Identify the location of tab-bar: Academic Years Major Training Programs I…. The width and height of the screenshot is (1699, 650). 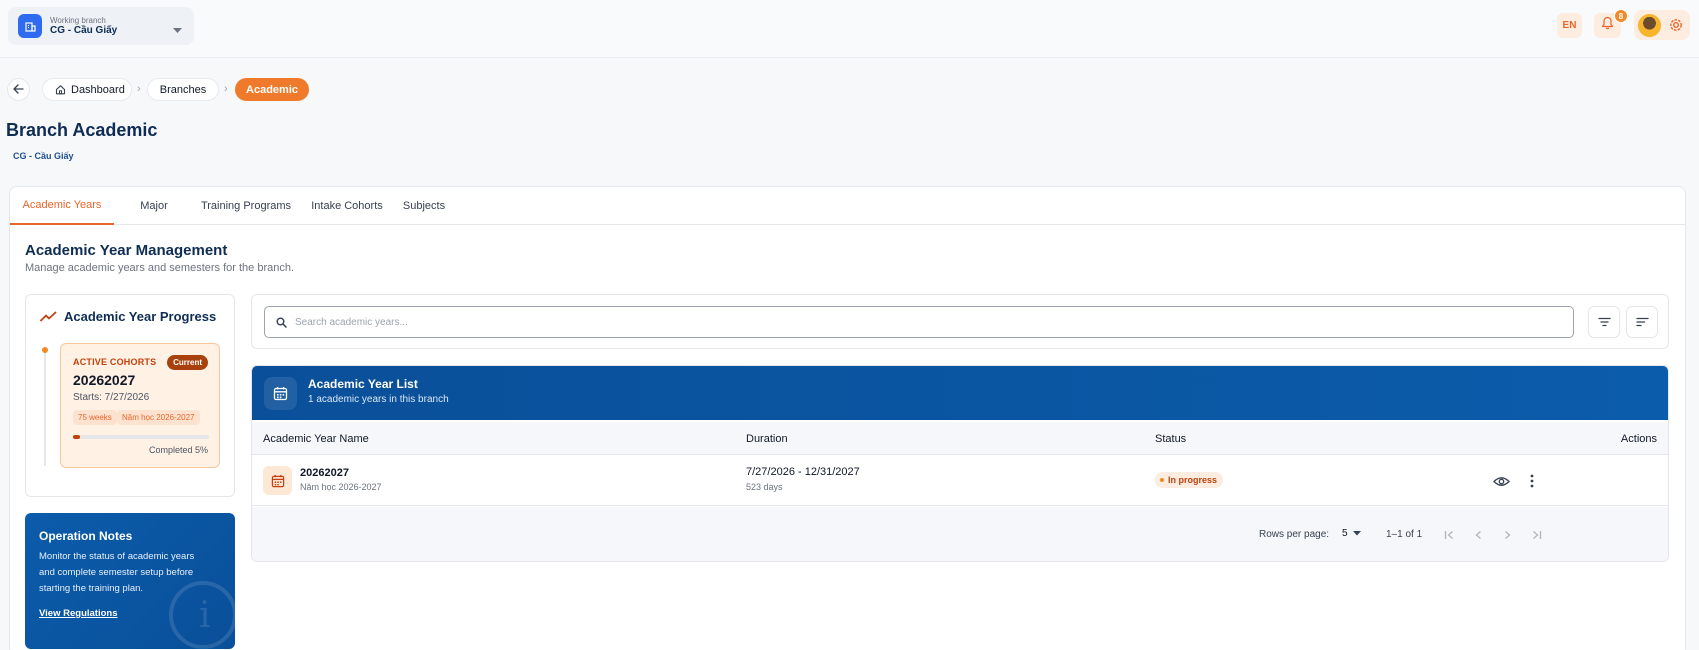
(847, 206).